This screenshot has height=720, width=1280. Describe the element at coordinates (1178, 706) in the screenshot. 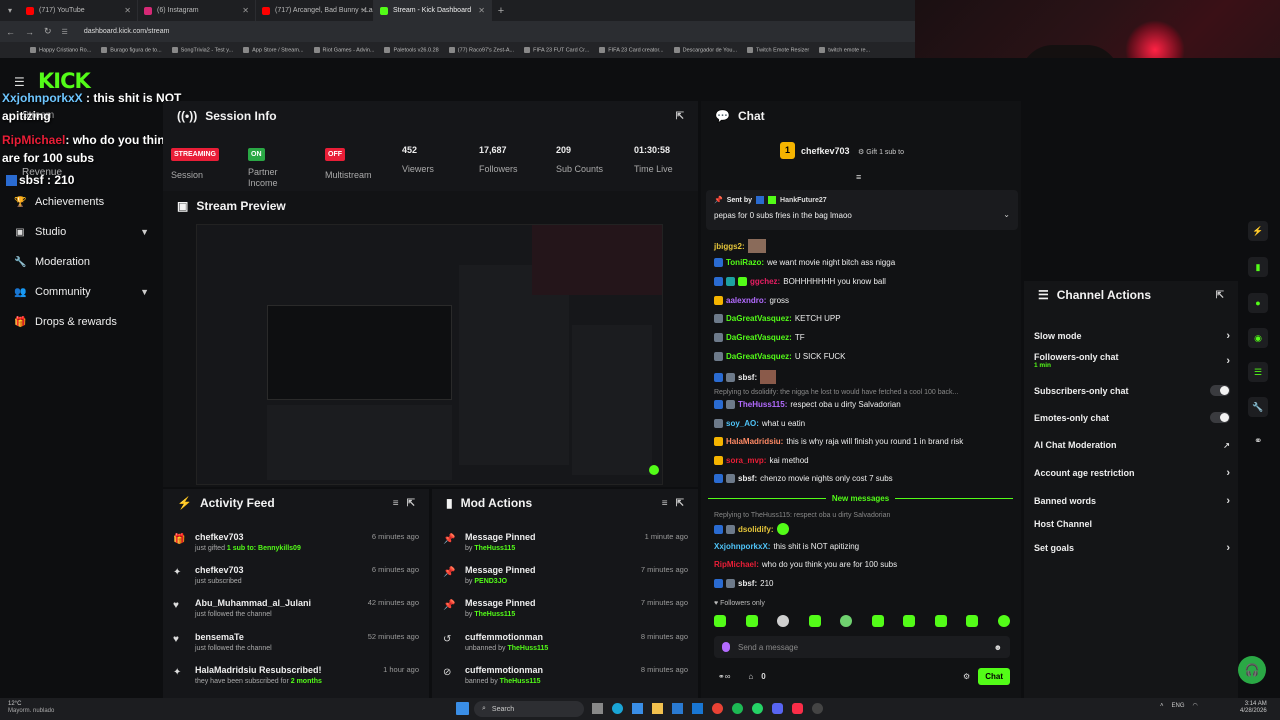

I see `language-indicator: ENG` at that location.